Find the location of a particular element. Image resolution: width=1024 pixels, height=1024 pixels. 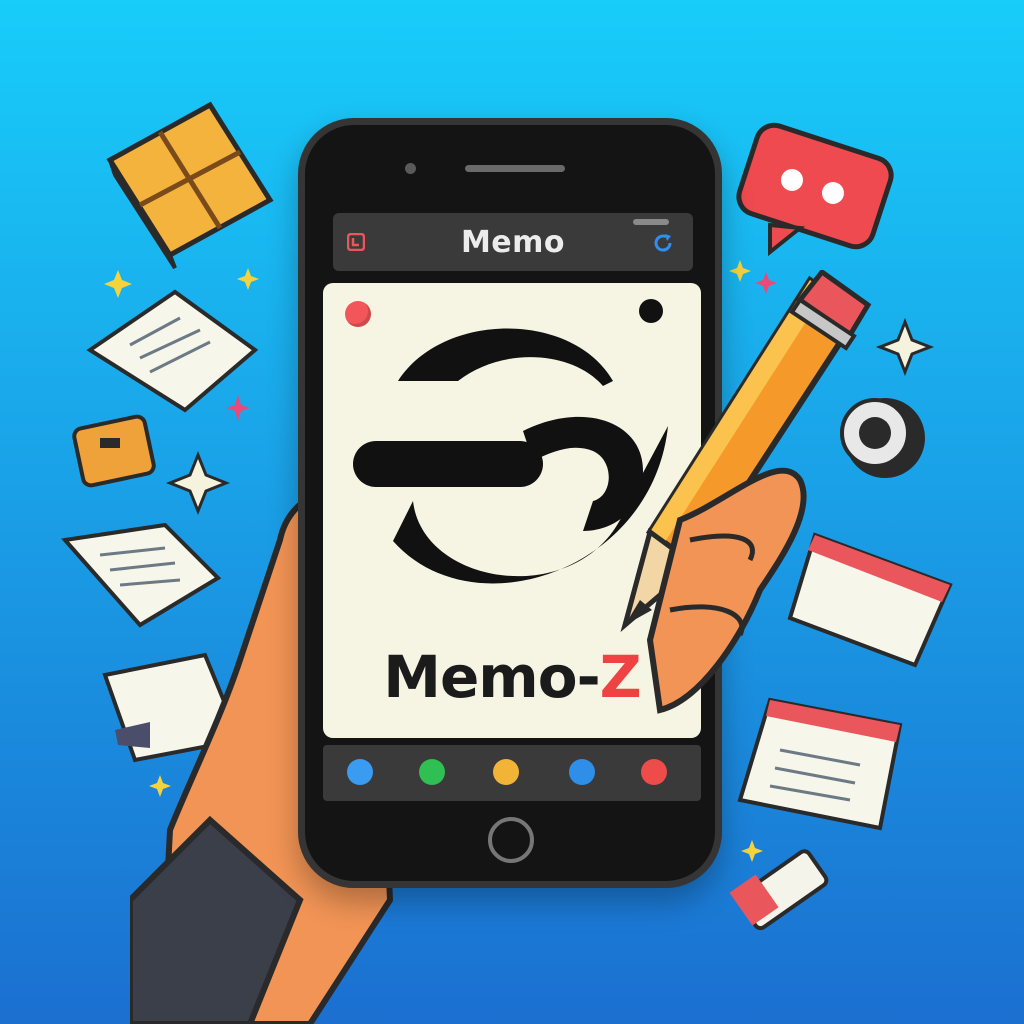

chat-bubble-icon is located at coordinates (815, 189).